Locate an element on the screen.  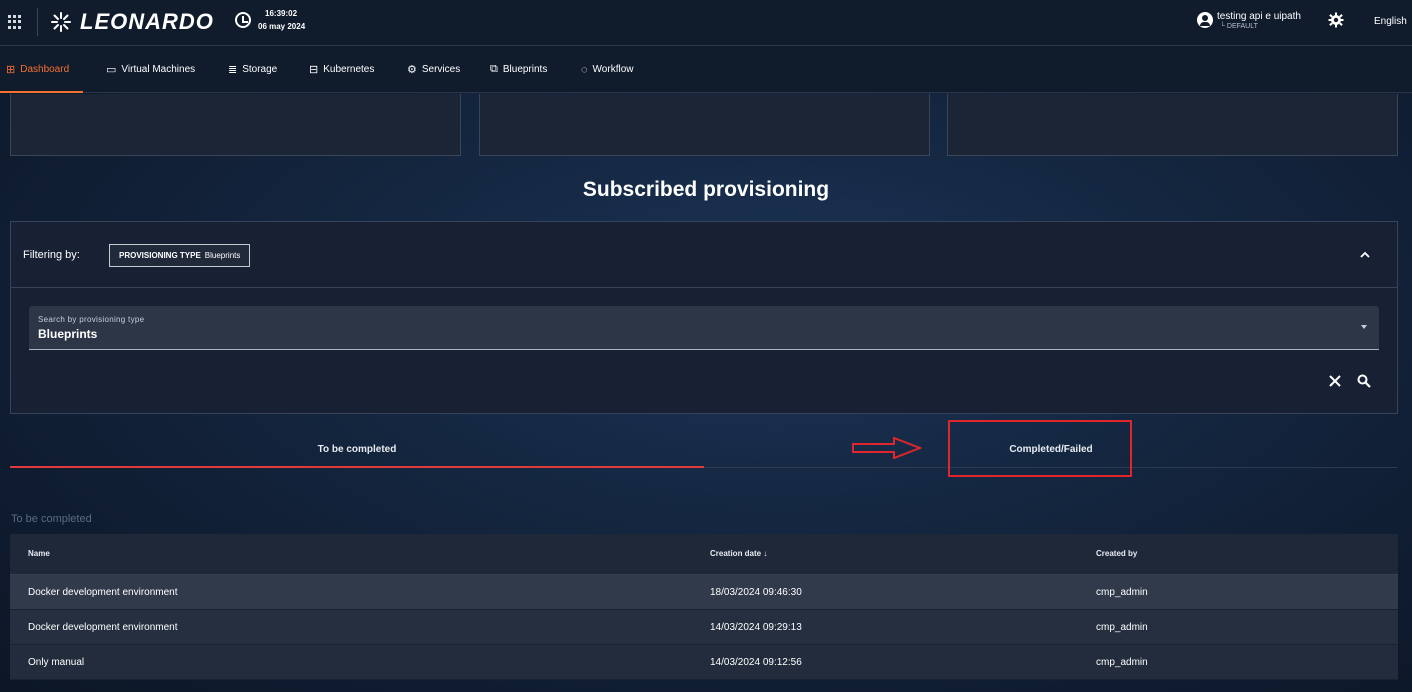
clock-time: 16:39:02 is located at coordinates (281, 13).